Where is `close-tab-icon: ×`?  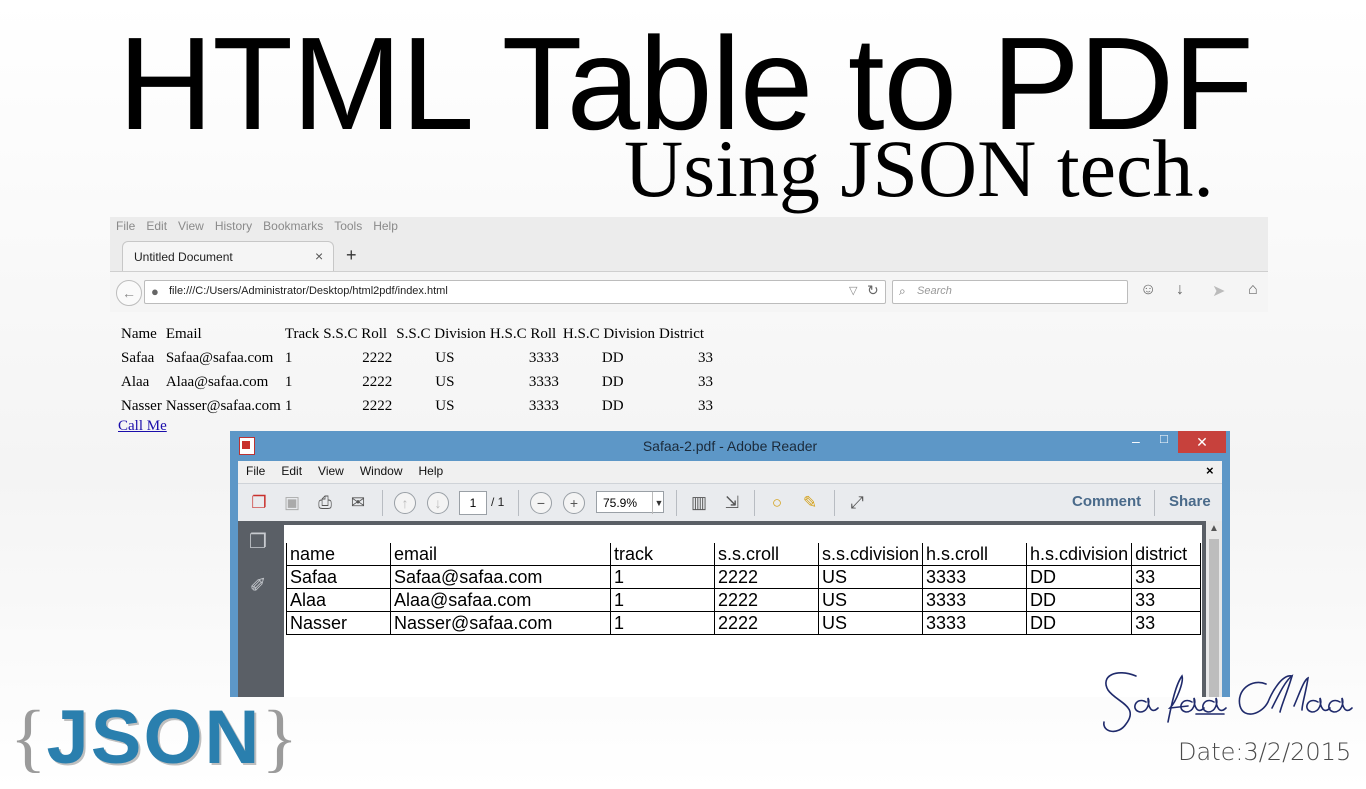 close-tab-icon: × is located at coordinates (319, 256).